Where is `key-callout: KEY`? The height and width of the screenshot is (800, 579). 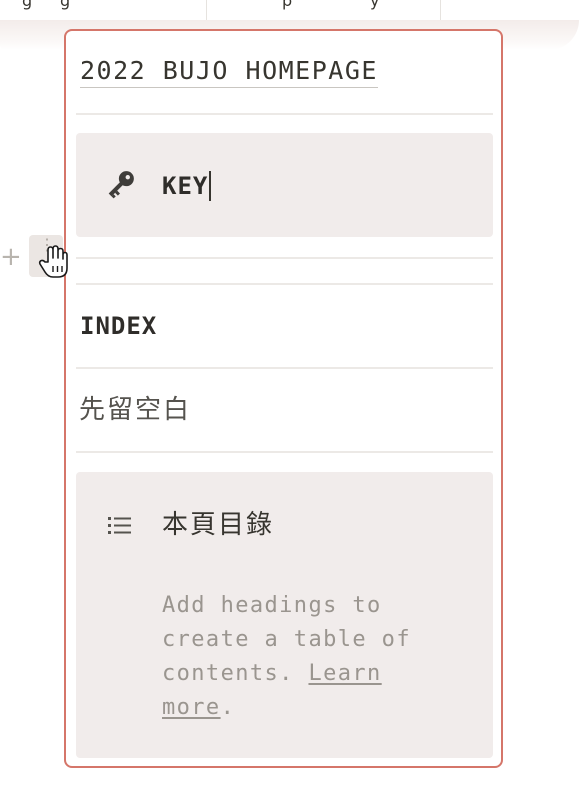 key-callout: KEY is located at coordinates (284, 185).